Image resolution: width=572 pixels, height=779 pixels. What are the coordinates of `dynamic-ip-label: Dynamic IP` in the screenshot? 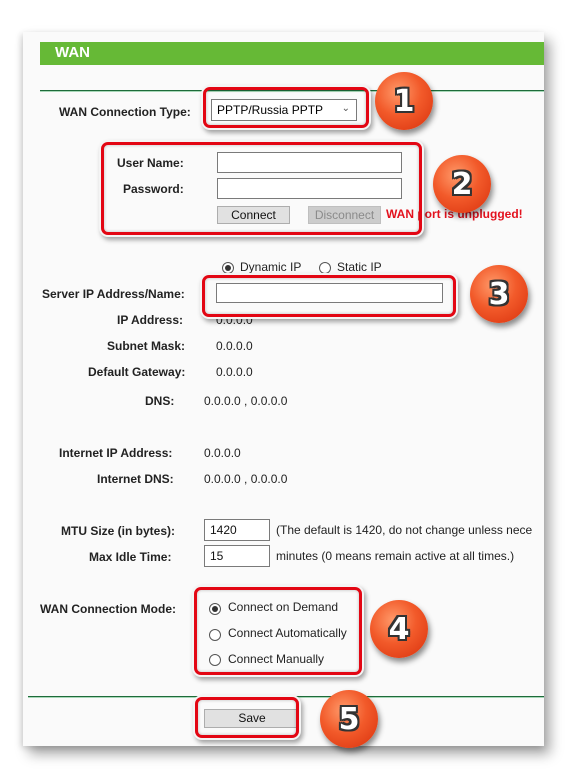 It's located at (271, 267).